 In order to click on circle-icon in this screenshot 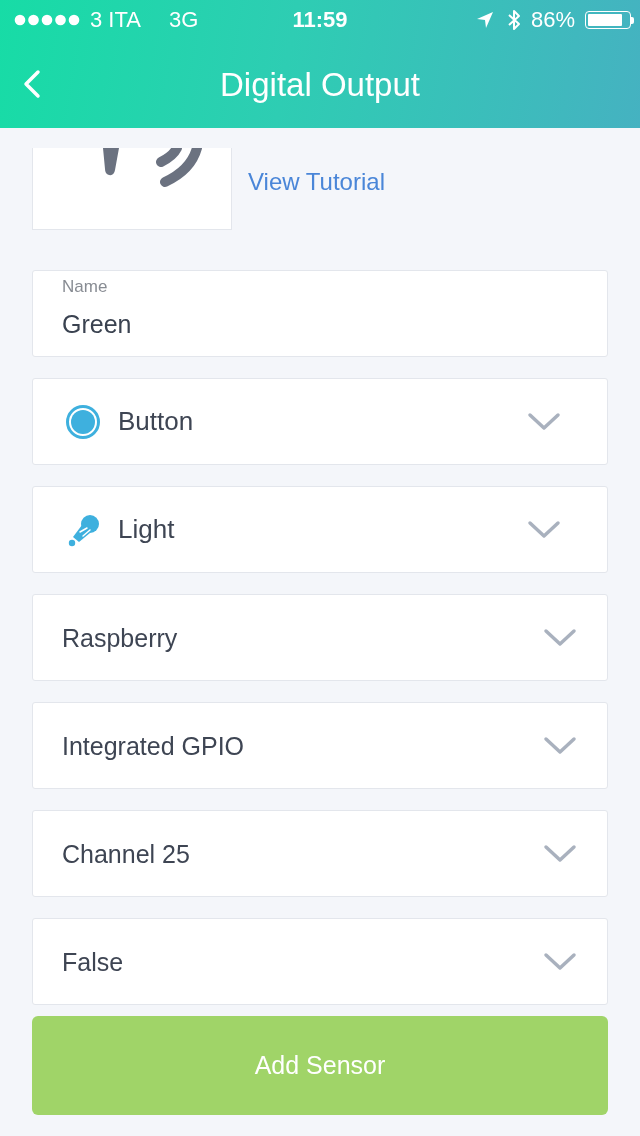, I will do `click(83, 421)`.